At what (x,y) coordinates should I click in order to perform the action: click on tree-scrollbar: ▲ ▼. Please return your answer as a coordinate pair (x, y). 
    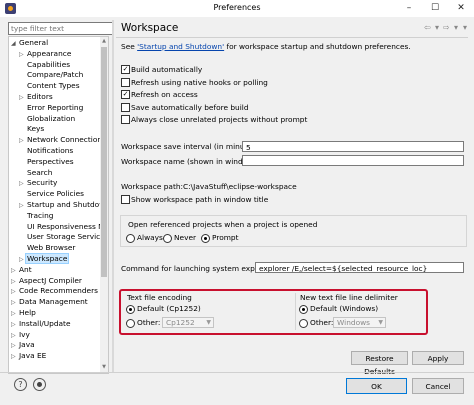
    Looking at the image, I should click on (104, 205).